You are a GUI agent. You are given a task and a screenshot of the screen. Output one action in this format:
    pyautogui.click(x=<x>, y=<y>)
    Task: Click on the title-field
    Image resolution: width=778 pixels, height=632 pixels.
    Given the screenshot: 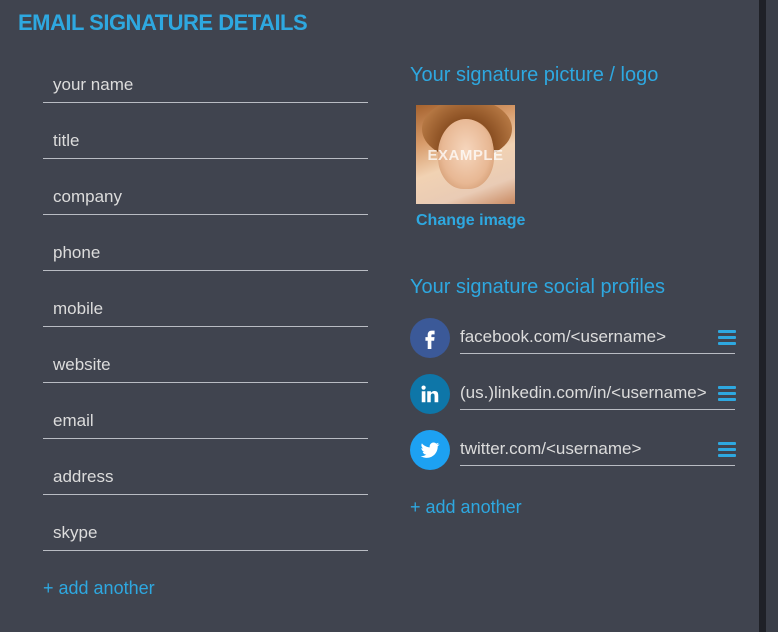 What is the action you would take?
    pyautogui.click(x=205, y=141)
    